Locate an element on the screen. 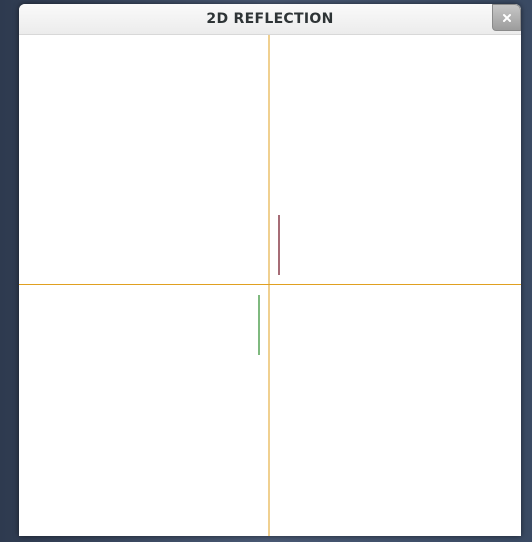  close-icon is located at coordinates (507, 18).